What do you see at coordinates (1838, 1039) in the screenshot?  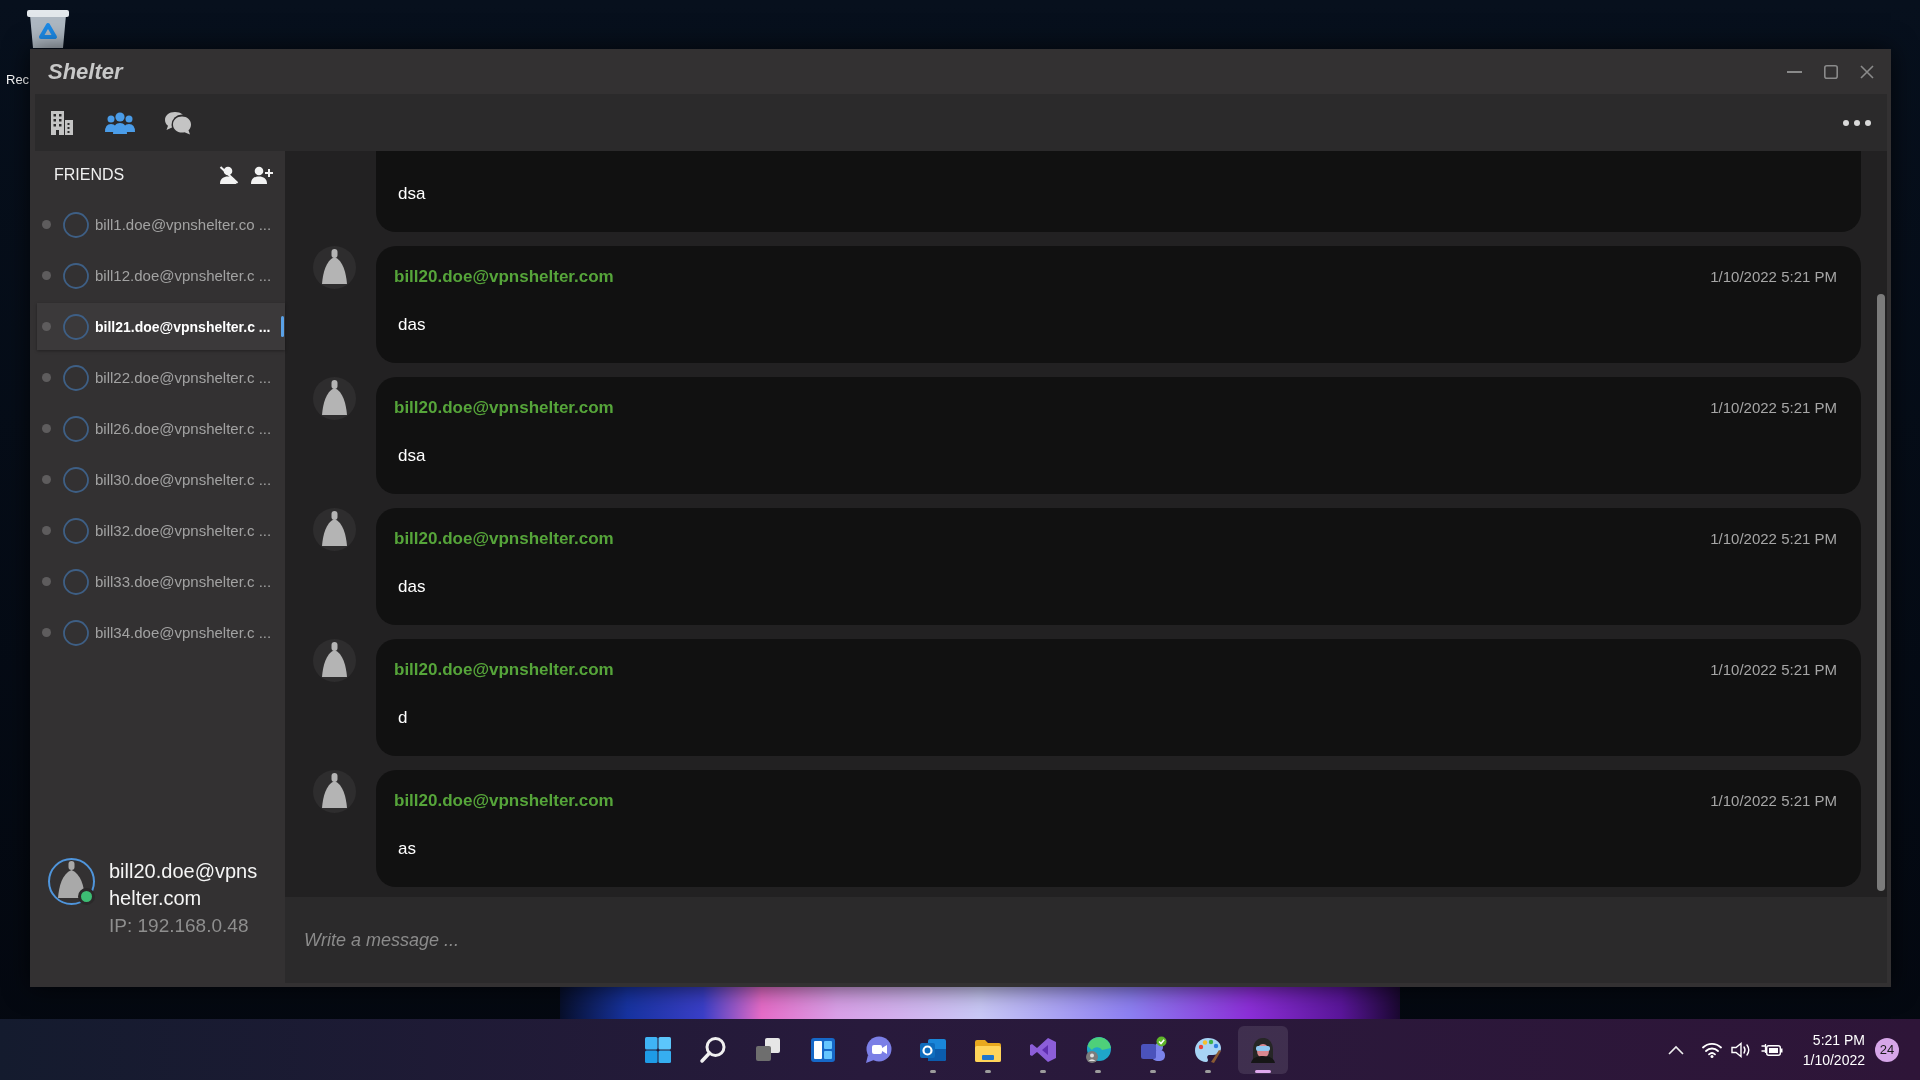 I see `tray-time: 5:21 PM` at bounding box center [1838, 1039].